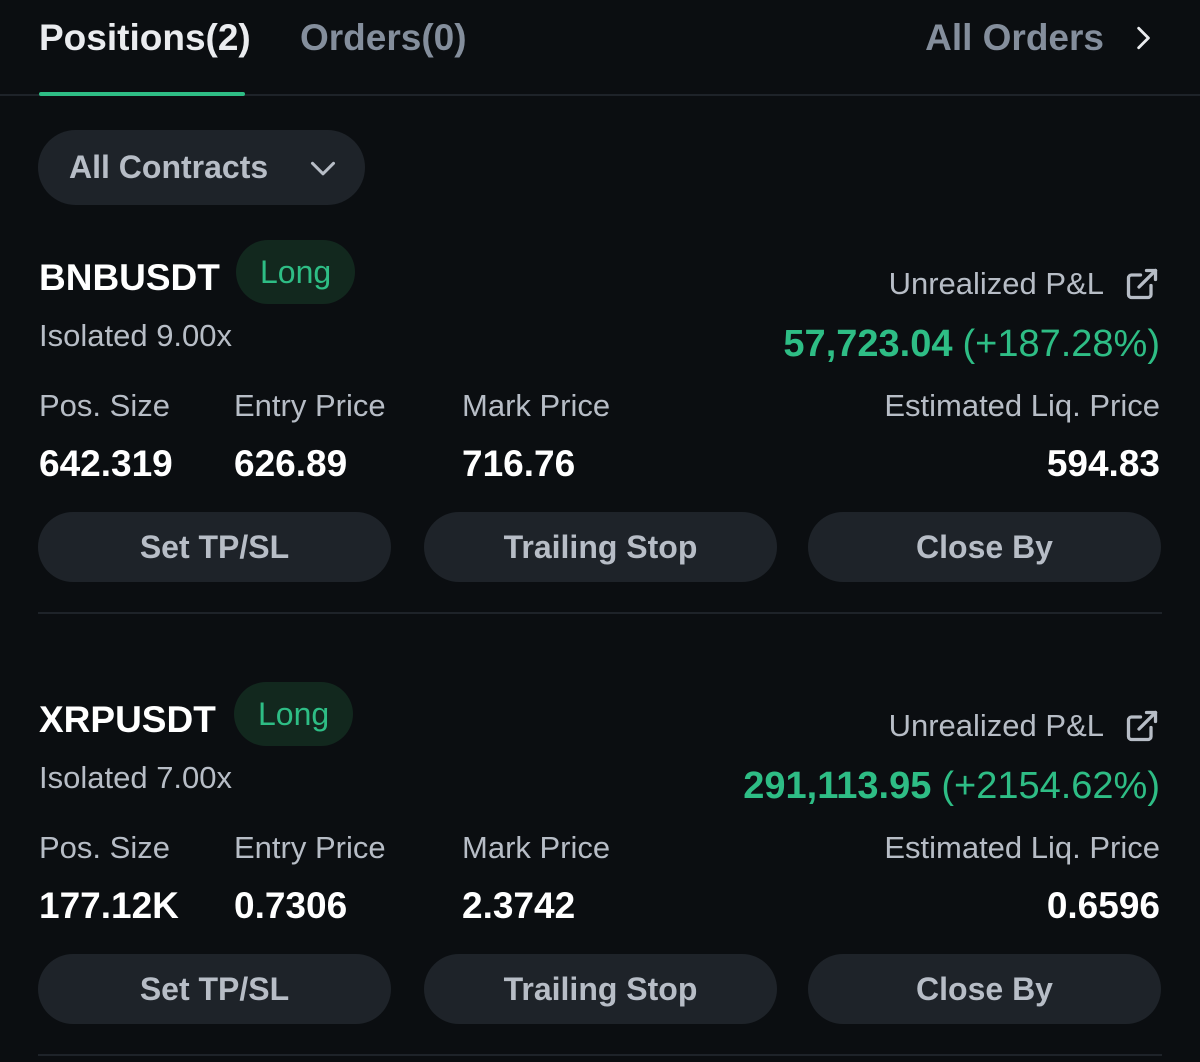 The width and height of the screenshot is (1200, 1062). Describe the element at coordinates (1103, 463) in the screenshot. I see `liq-price-value: 594.83` at that location.